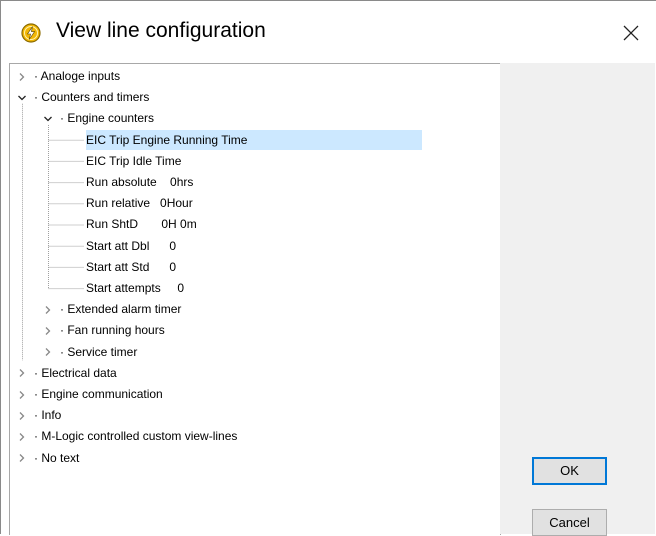  I want to click on tree-item-label: Run ShtD 0H 0m, so click(141, 224).